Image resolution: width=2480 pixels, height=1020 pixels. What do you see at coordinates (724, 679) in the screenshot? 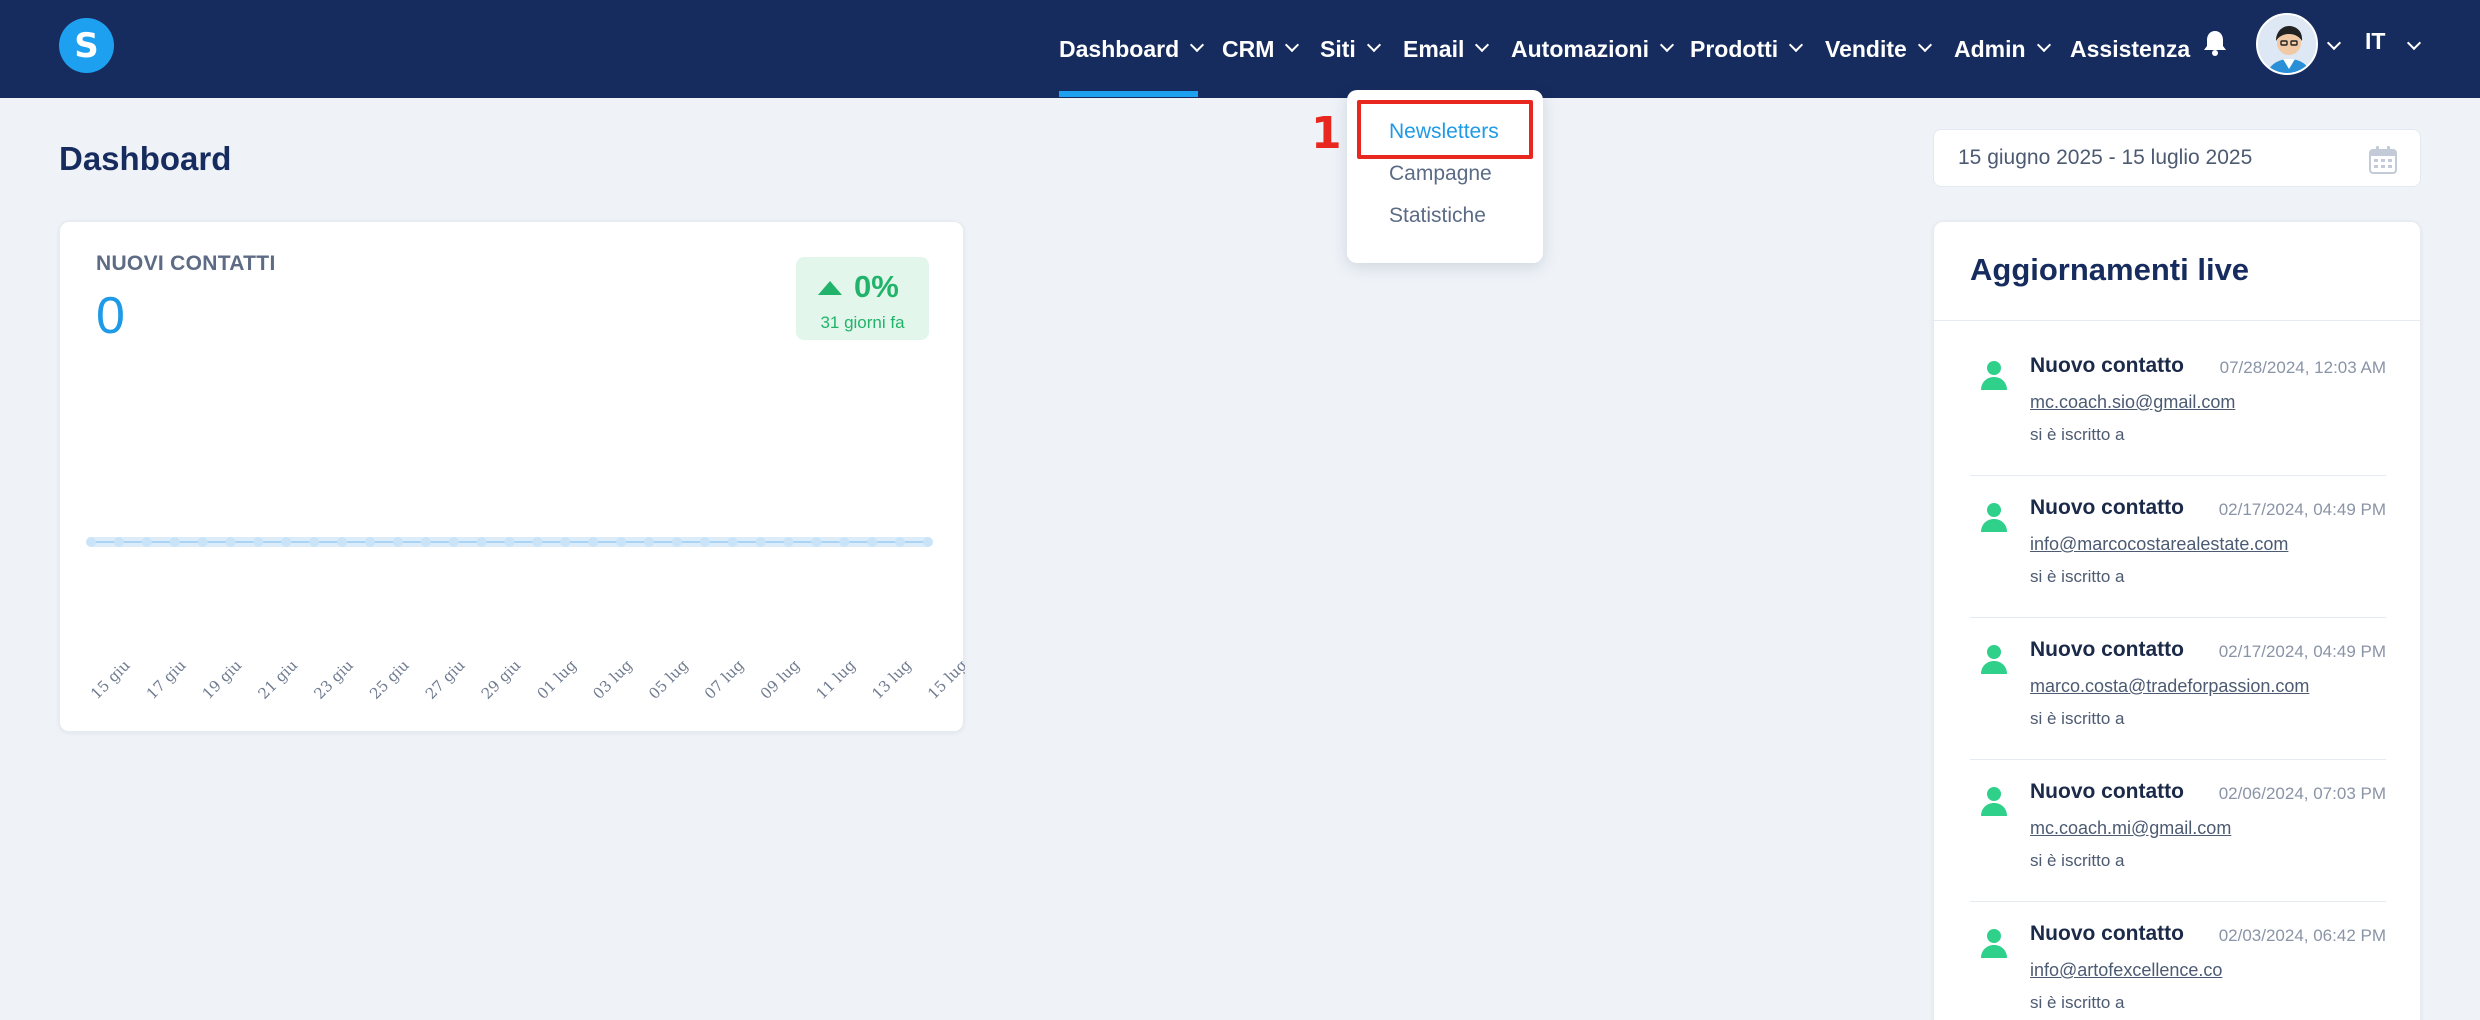
I see `chart-x-tick-label: 07 lug` at bounding box center [724, 679].